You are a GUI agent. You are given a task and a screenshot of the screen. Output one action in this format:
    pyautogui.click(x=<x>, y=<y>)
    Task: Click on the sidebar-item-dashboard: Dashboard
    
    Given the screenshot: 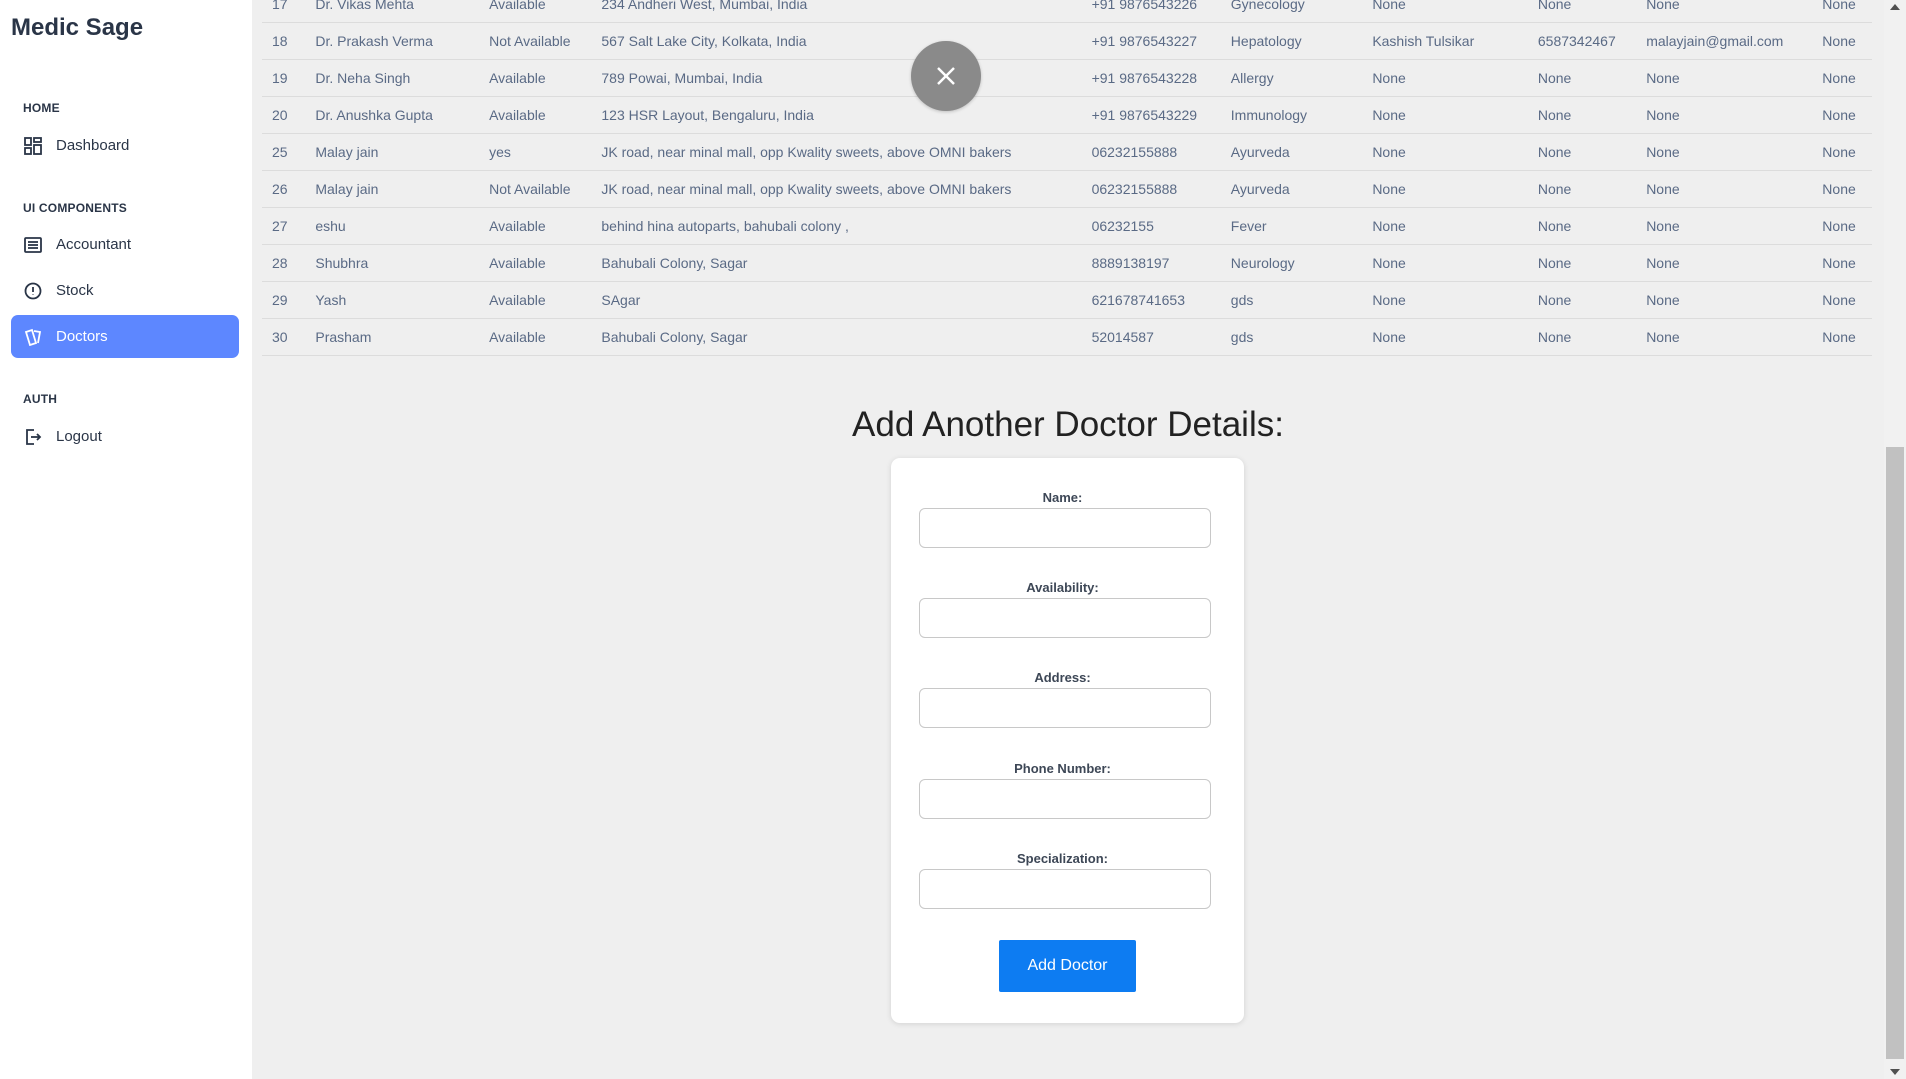 What is the action you would take?
    pyautogui.click(x=125, y=145)
    